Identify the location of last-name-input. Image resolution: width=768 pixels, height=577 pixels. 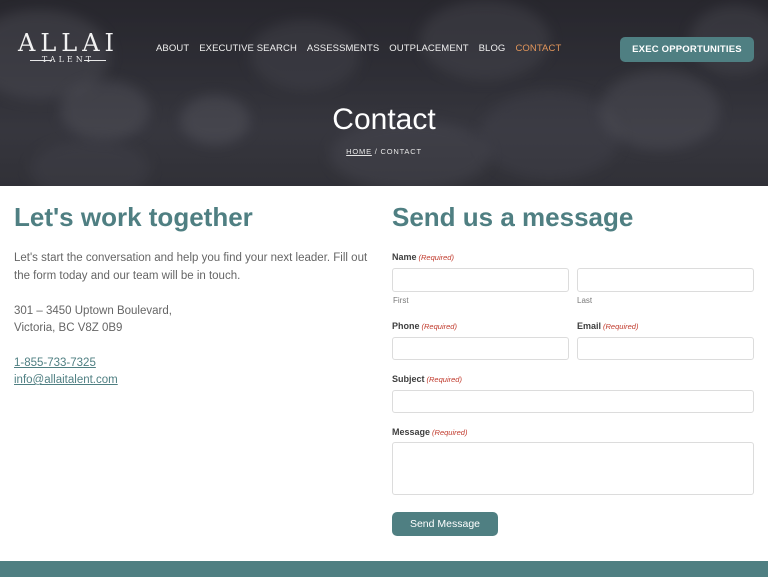
(665, 280).